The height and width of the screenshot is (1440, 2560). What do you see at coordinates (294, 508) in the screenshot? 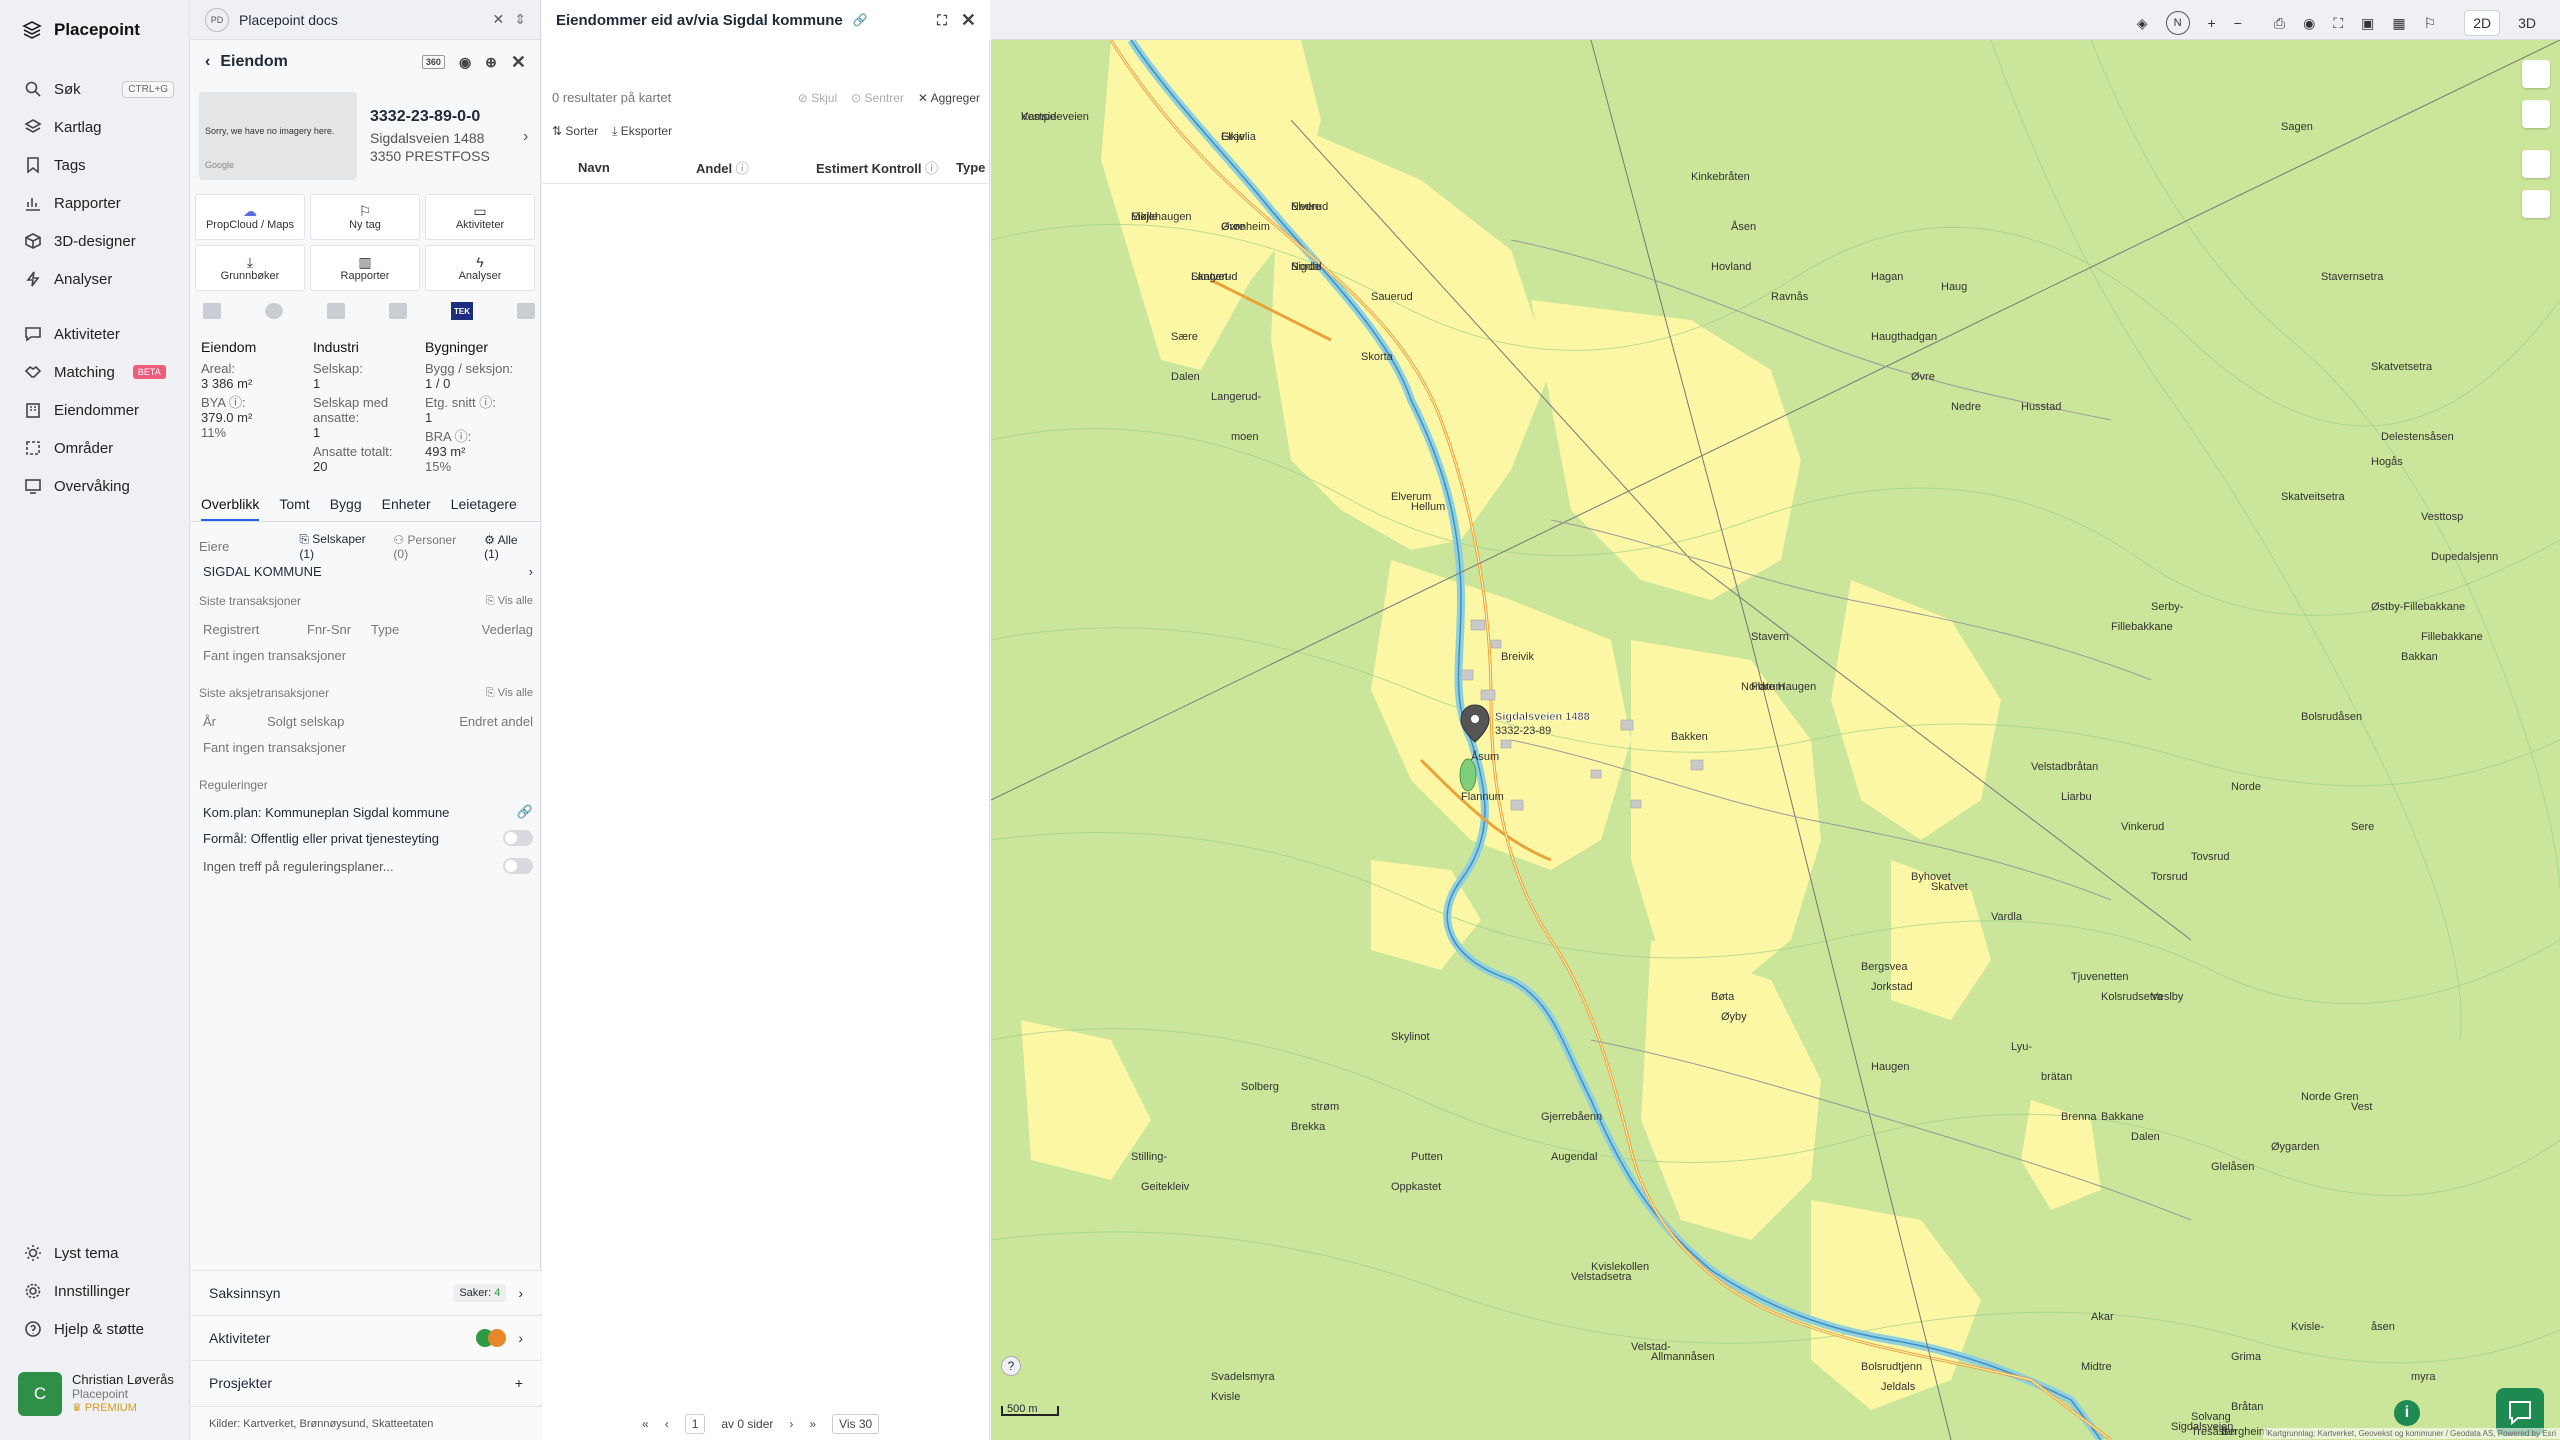
I see `tab-tomt: Tomt` at bounding box center [294, 508].